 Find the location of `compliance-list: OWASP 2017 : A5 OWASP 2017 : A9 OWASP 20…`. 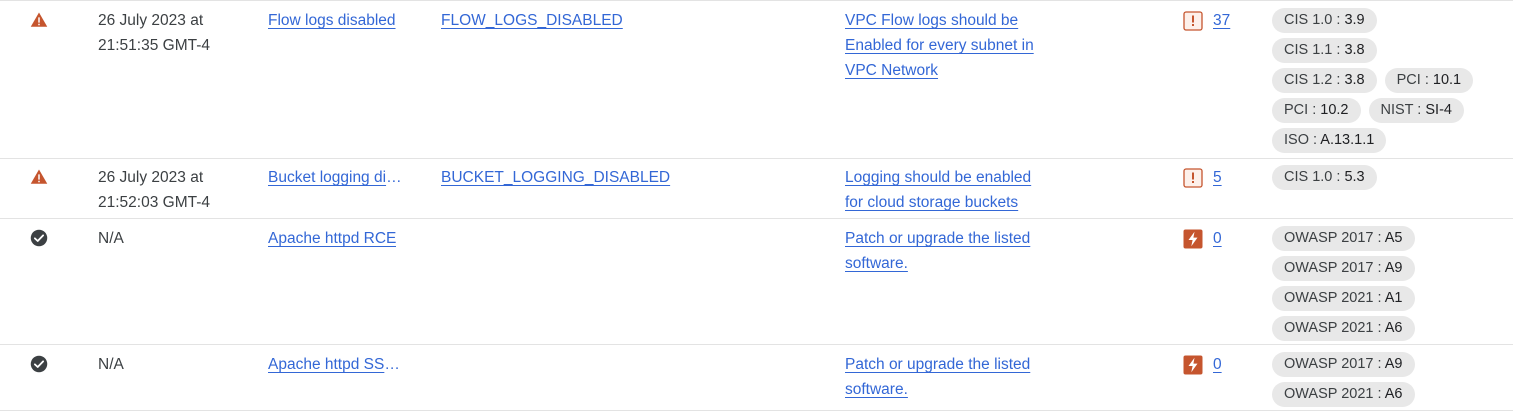

compliance-list: OWASP 2017 : A5 OWASP 2017 : A9 OWASP 20… is located at coordinates (1387, 283).